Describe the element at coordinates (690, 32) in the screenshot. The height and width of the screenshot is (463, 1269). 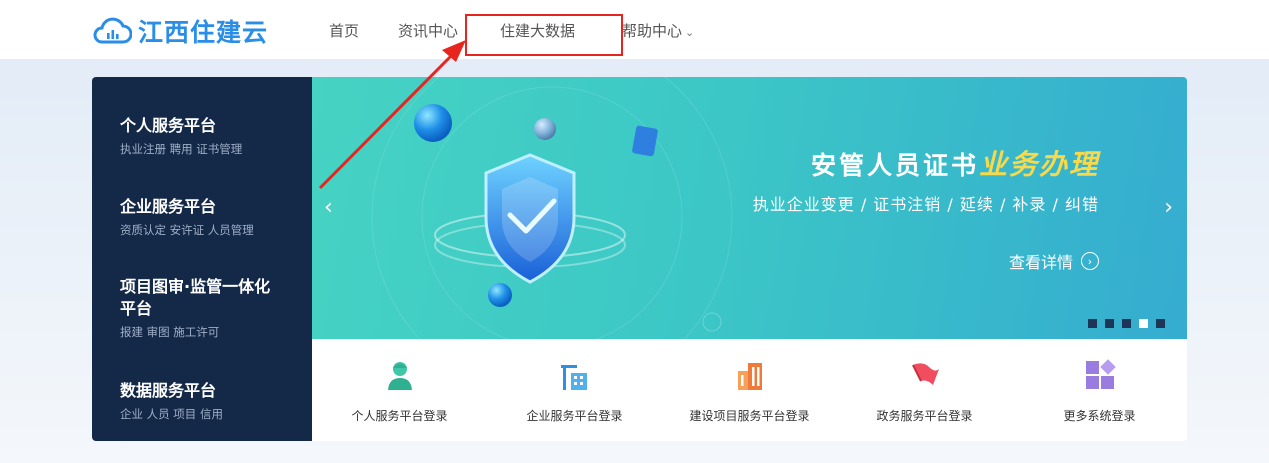
I see `chevron-down-icon: ⌄` at that location.